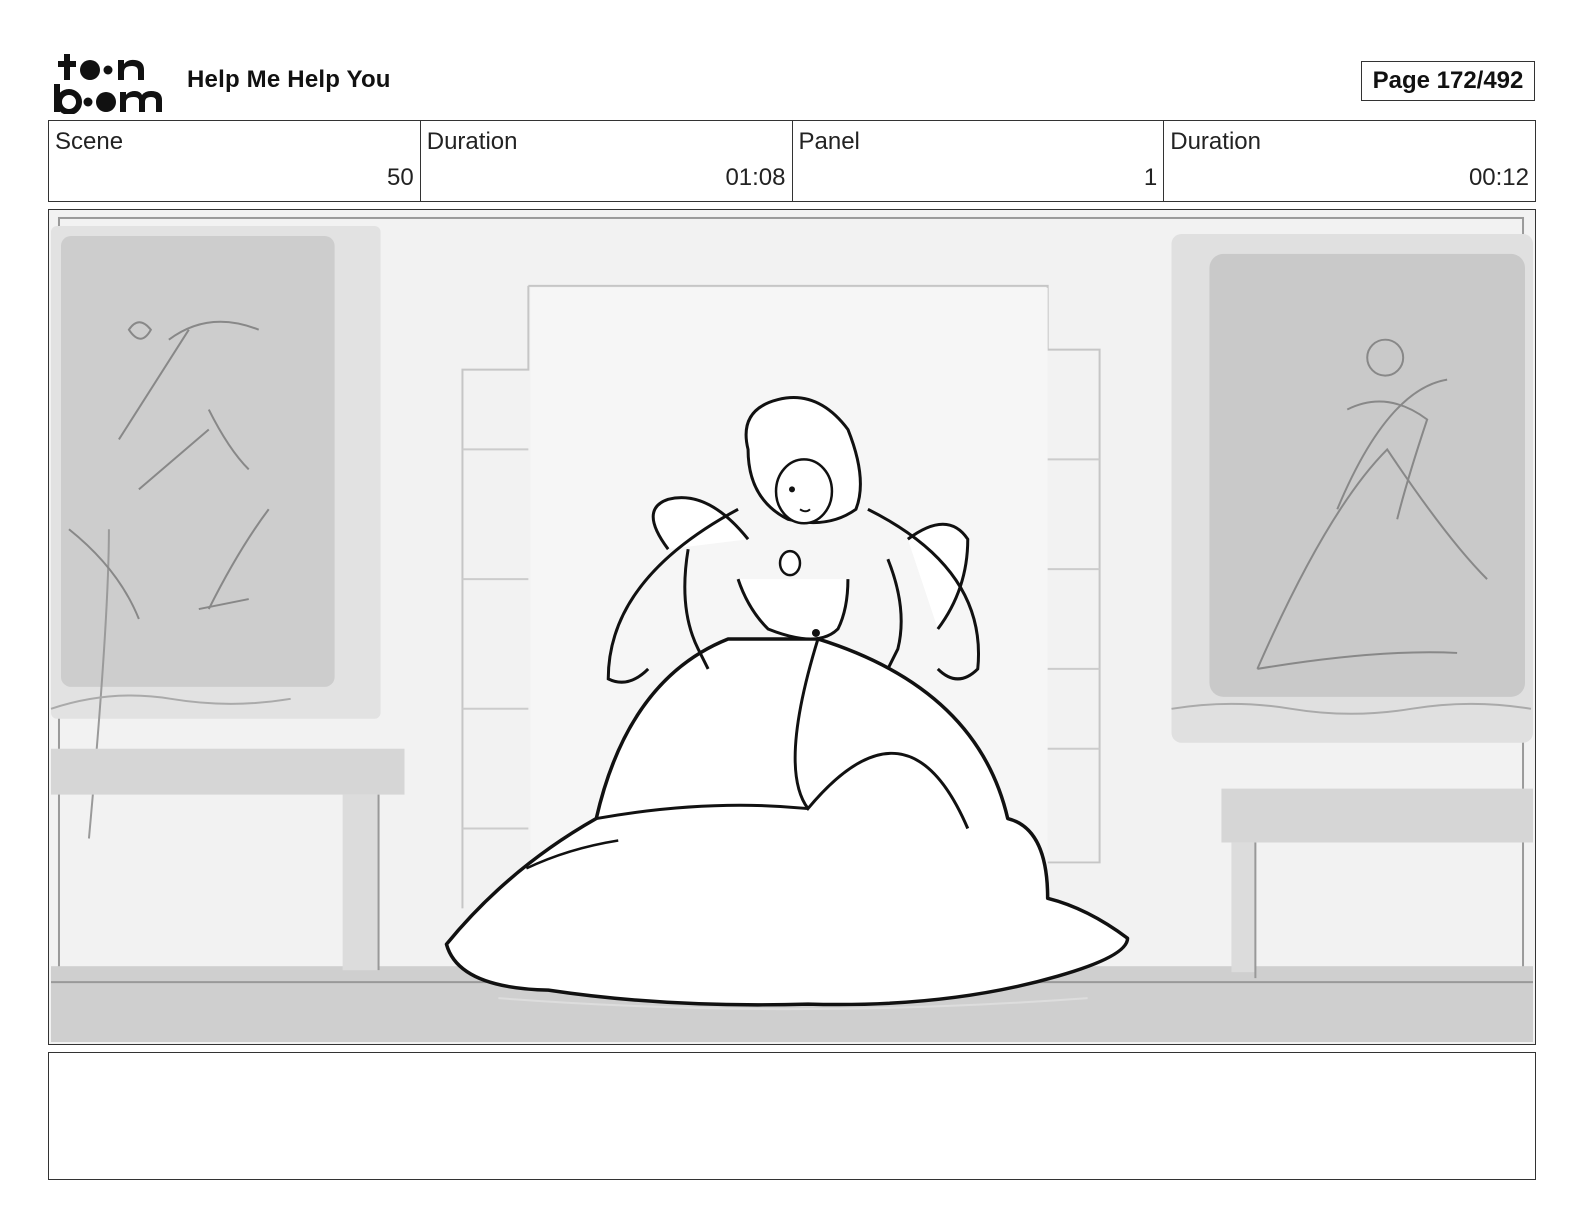 Image resolution: width=1584 pixels, height=1224 pixels. What do you see at coordinates (289, 79) in the screenshot?
I see `project-title: Help Me Help You` at bounding box center [289, 79].